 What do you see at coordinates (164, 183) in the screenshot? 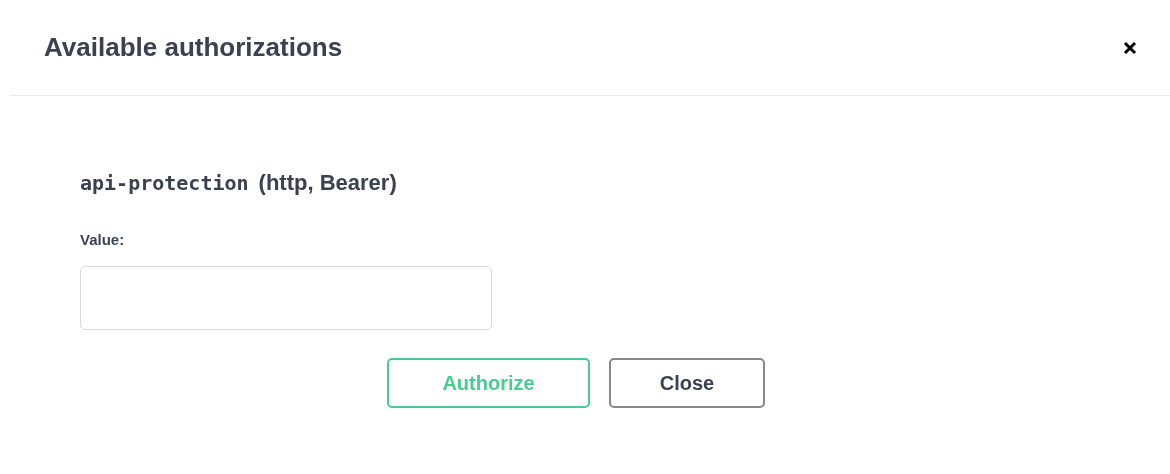
I see `scheme-name: api-protection` at bounding box center [164, 183].